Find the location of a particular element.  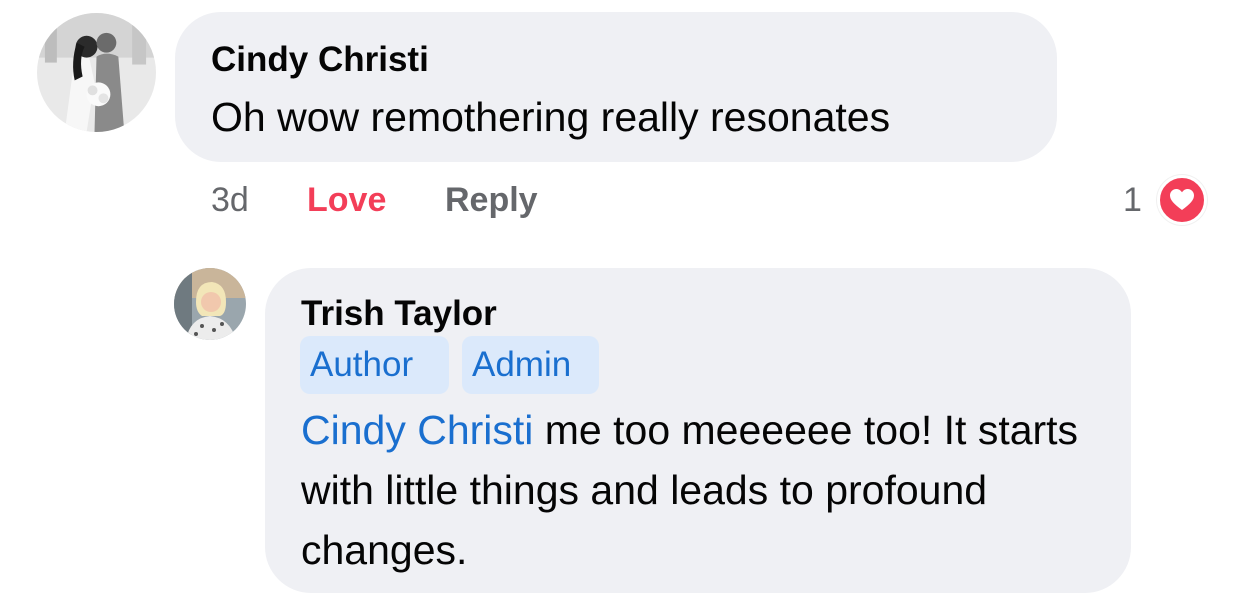

reply-author-name: Trish Taylor is located at coordinates (399, 314).